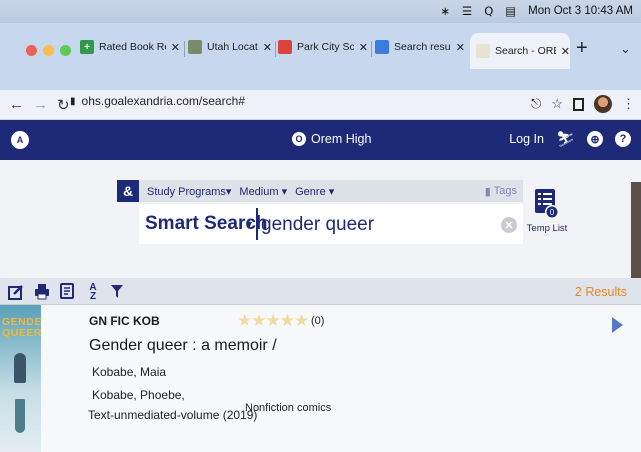 Image resolution: width=641 pixels, height=452 pixels. I want to click on menubar-clock: Mon Oct 3 10:43 AM, so click(580, 11).